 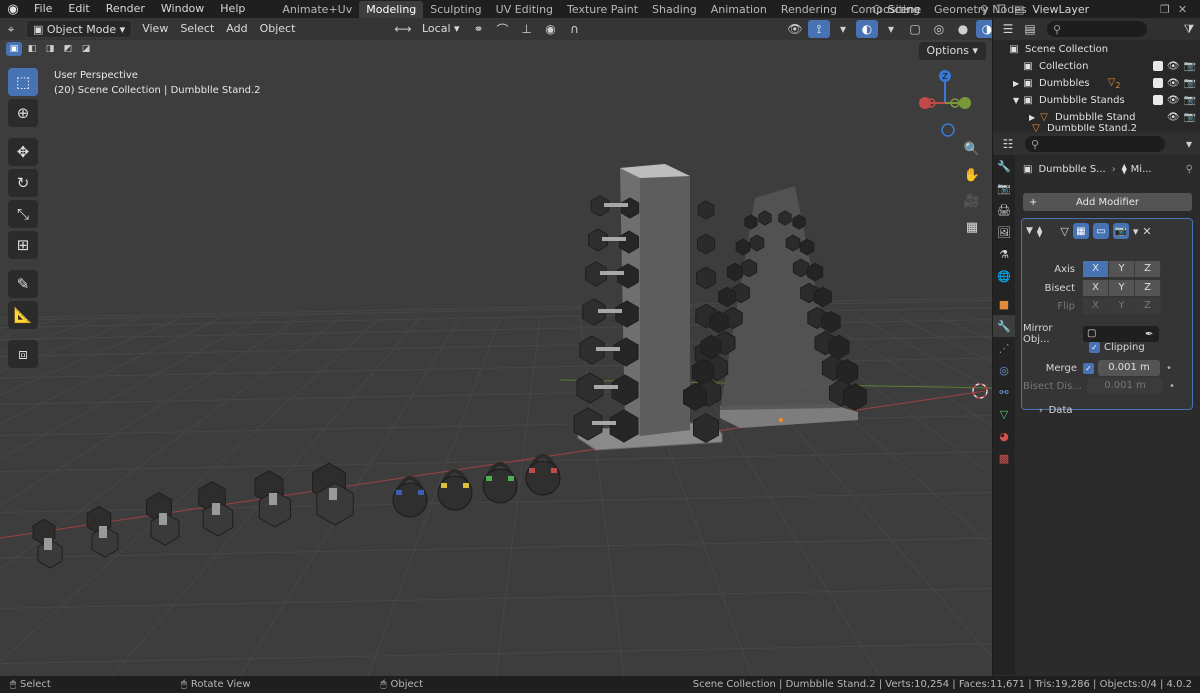 What do you see at coordinates (1004, 326) in the screenshot?
I see `modifier-tab-icon: 🔧` at bounding box center [1004, 326].